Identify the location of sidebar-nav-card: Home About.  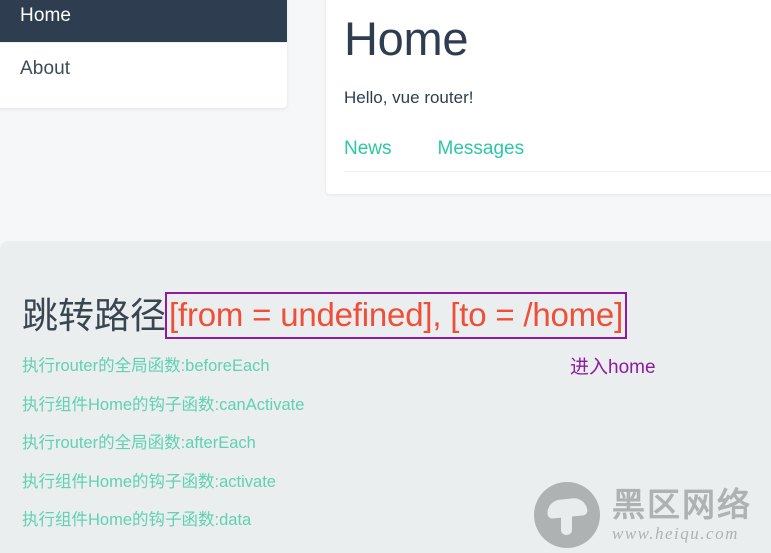
(143, 54).